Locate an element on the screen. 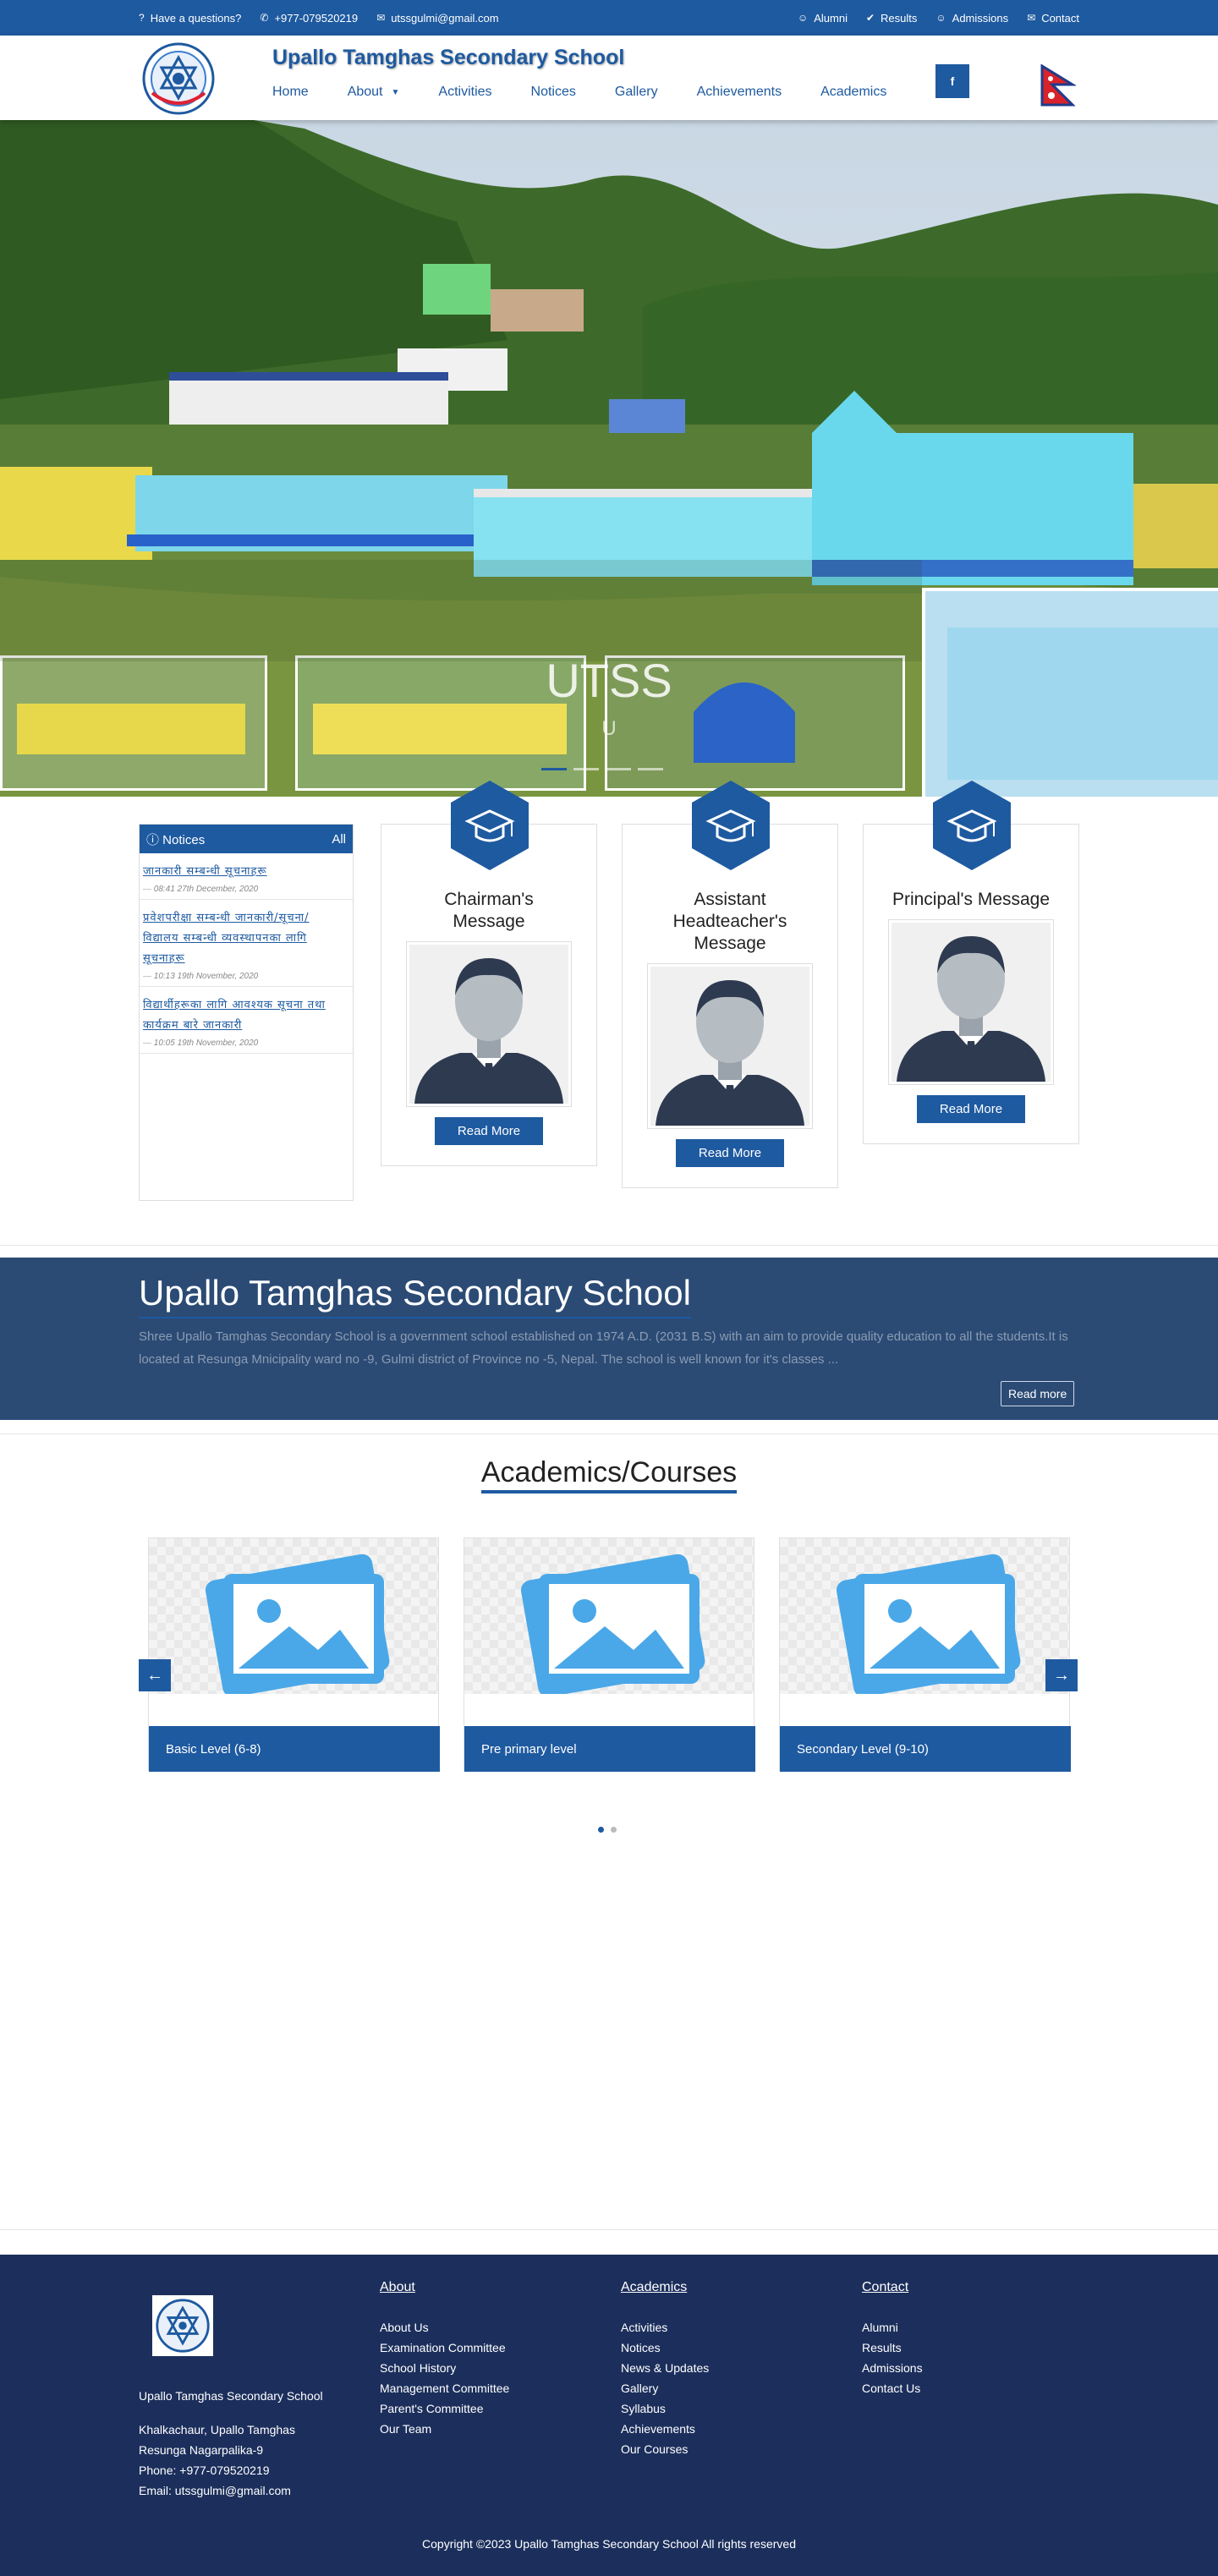 The width and height of the screenshot is (1218, 2576). nav-gallery-label: Gallery is located at coordinates (636, 92).